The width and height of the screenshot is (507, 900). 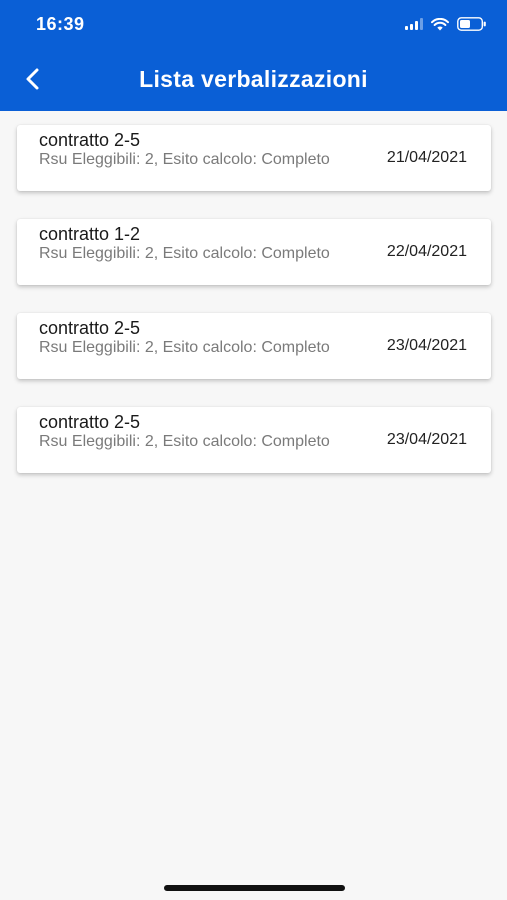 I want to click on status-icons, so click(x=446, y=24).